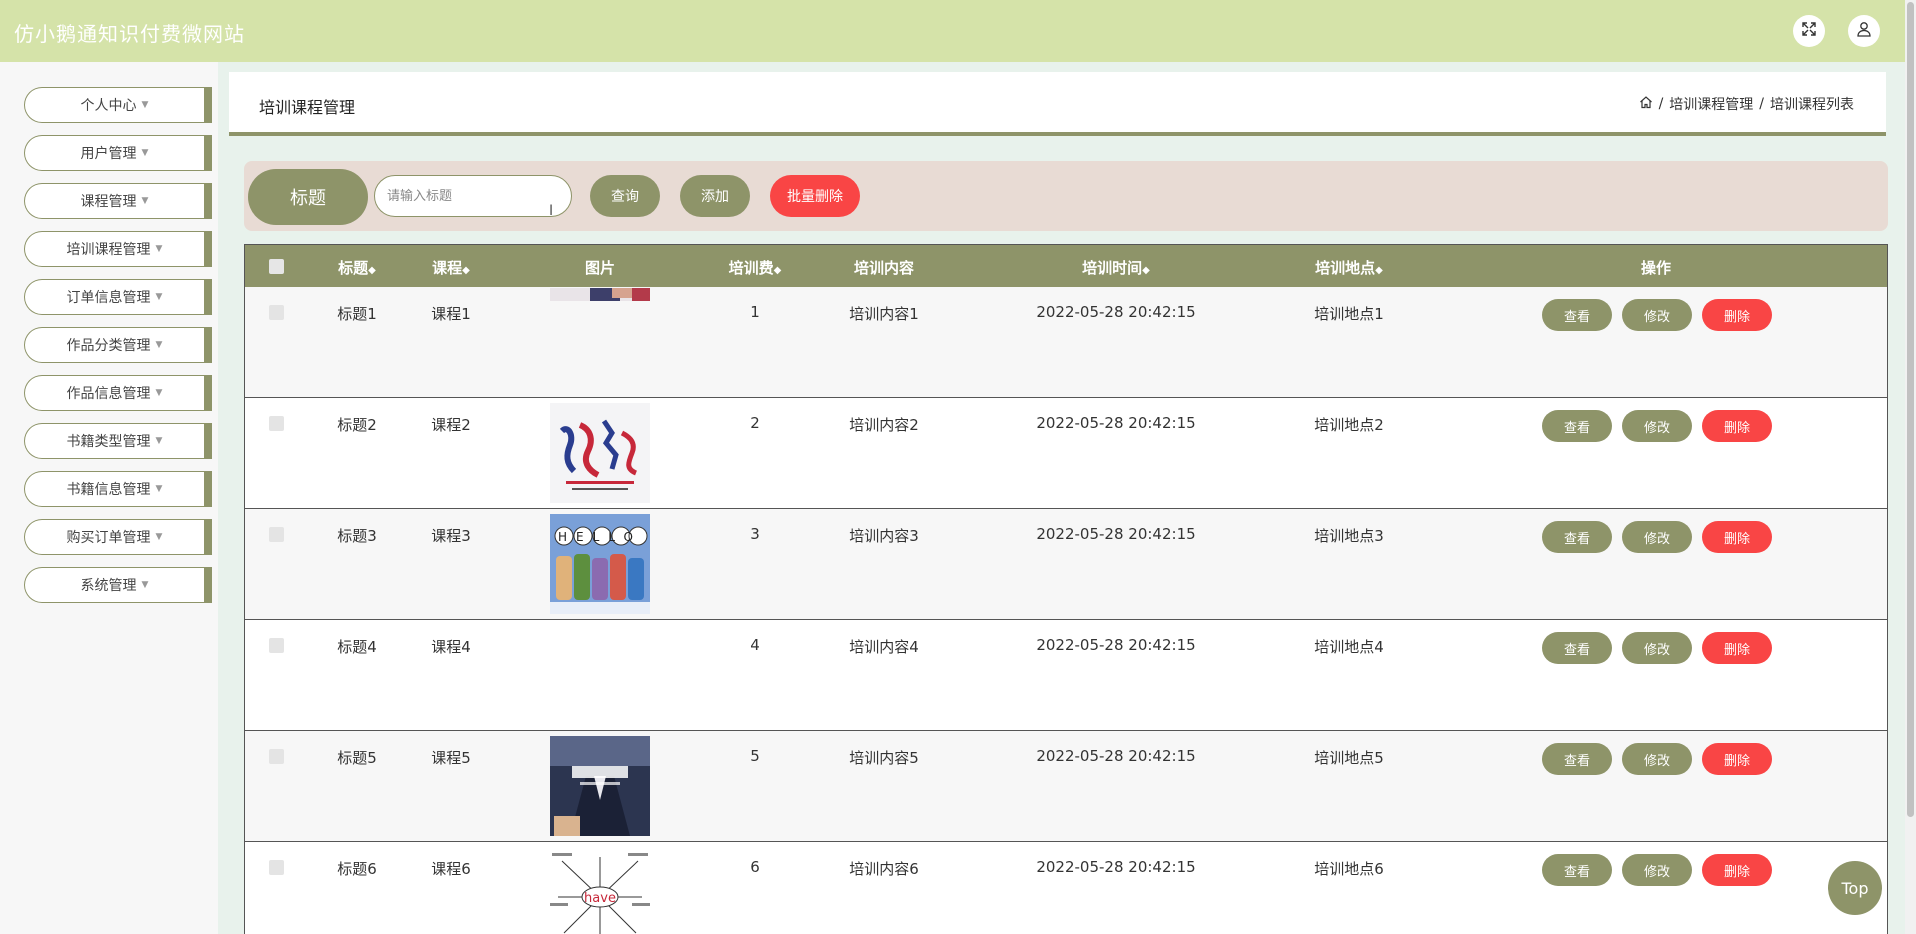 This screenshot has width=1916, height=934. I want to click on cell-course: 课程3, so click(451, 536).